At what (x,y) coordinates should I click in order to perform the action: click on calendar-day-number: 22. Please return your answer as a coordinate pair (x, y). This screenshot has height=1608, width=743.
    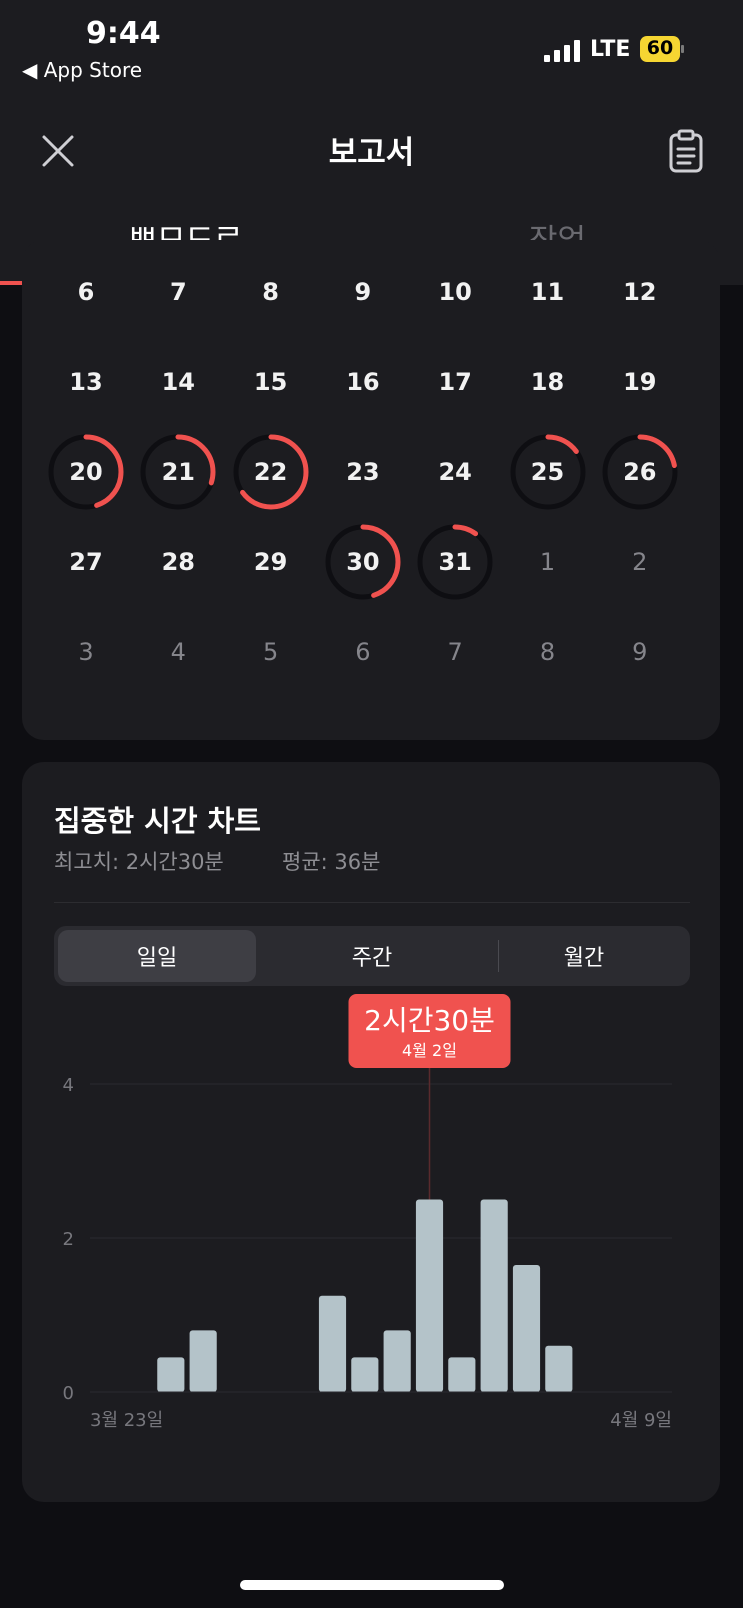
    Looking at the image, I should click on (270, 472).